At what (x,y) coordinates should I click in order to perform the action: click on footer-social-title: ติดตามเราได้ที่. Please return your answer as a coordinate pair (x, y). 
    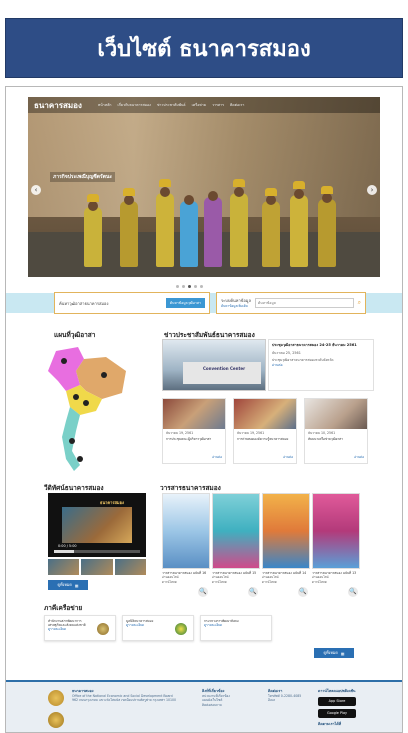
    Looking at the image, I should click on (330, 724).